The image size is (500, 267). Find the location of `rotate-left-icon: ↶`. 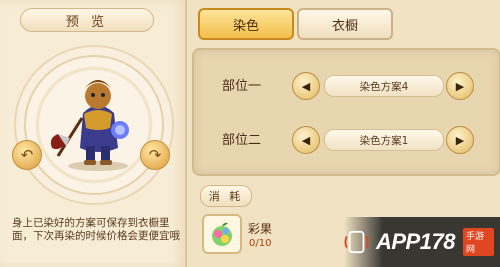

rotate-left-icon: ↶ is located at coordinates (27, 155).